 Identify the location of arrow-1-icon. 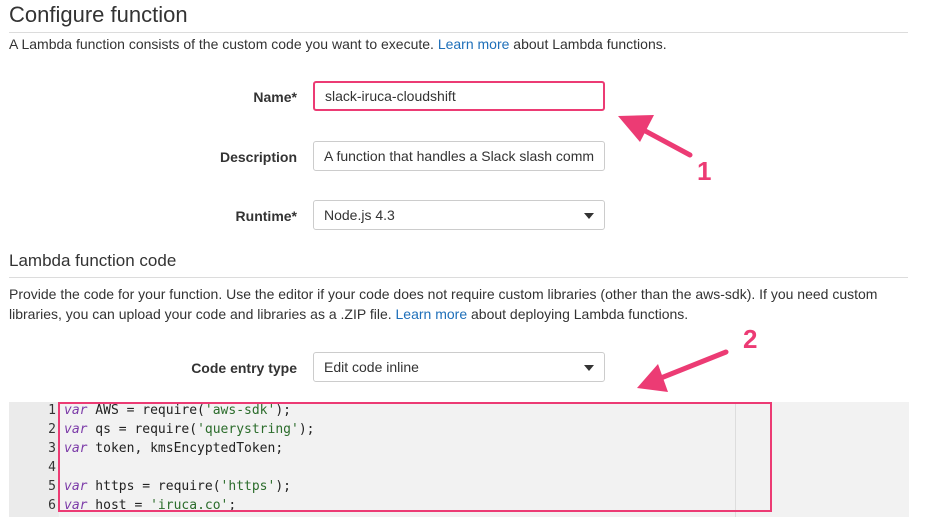
(655, 136).